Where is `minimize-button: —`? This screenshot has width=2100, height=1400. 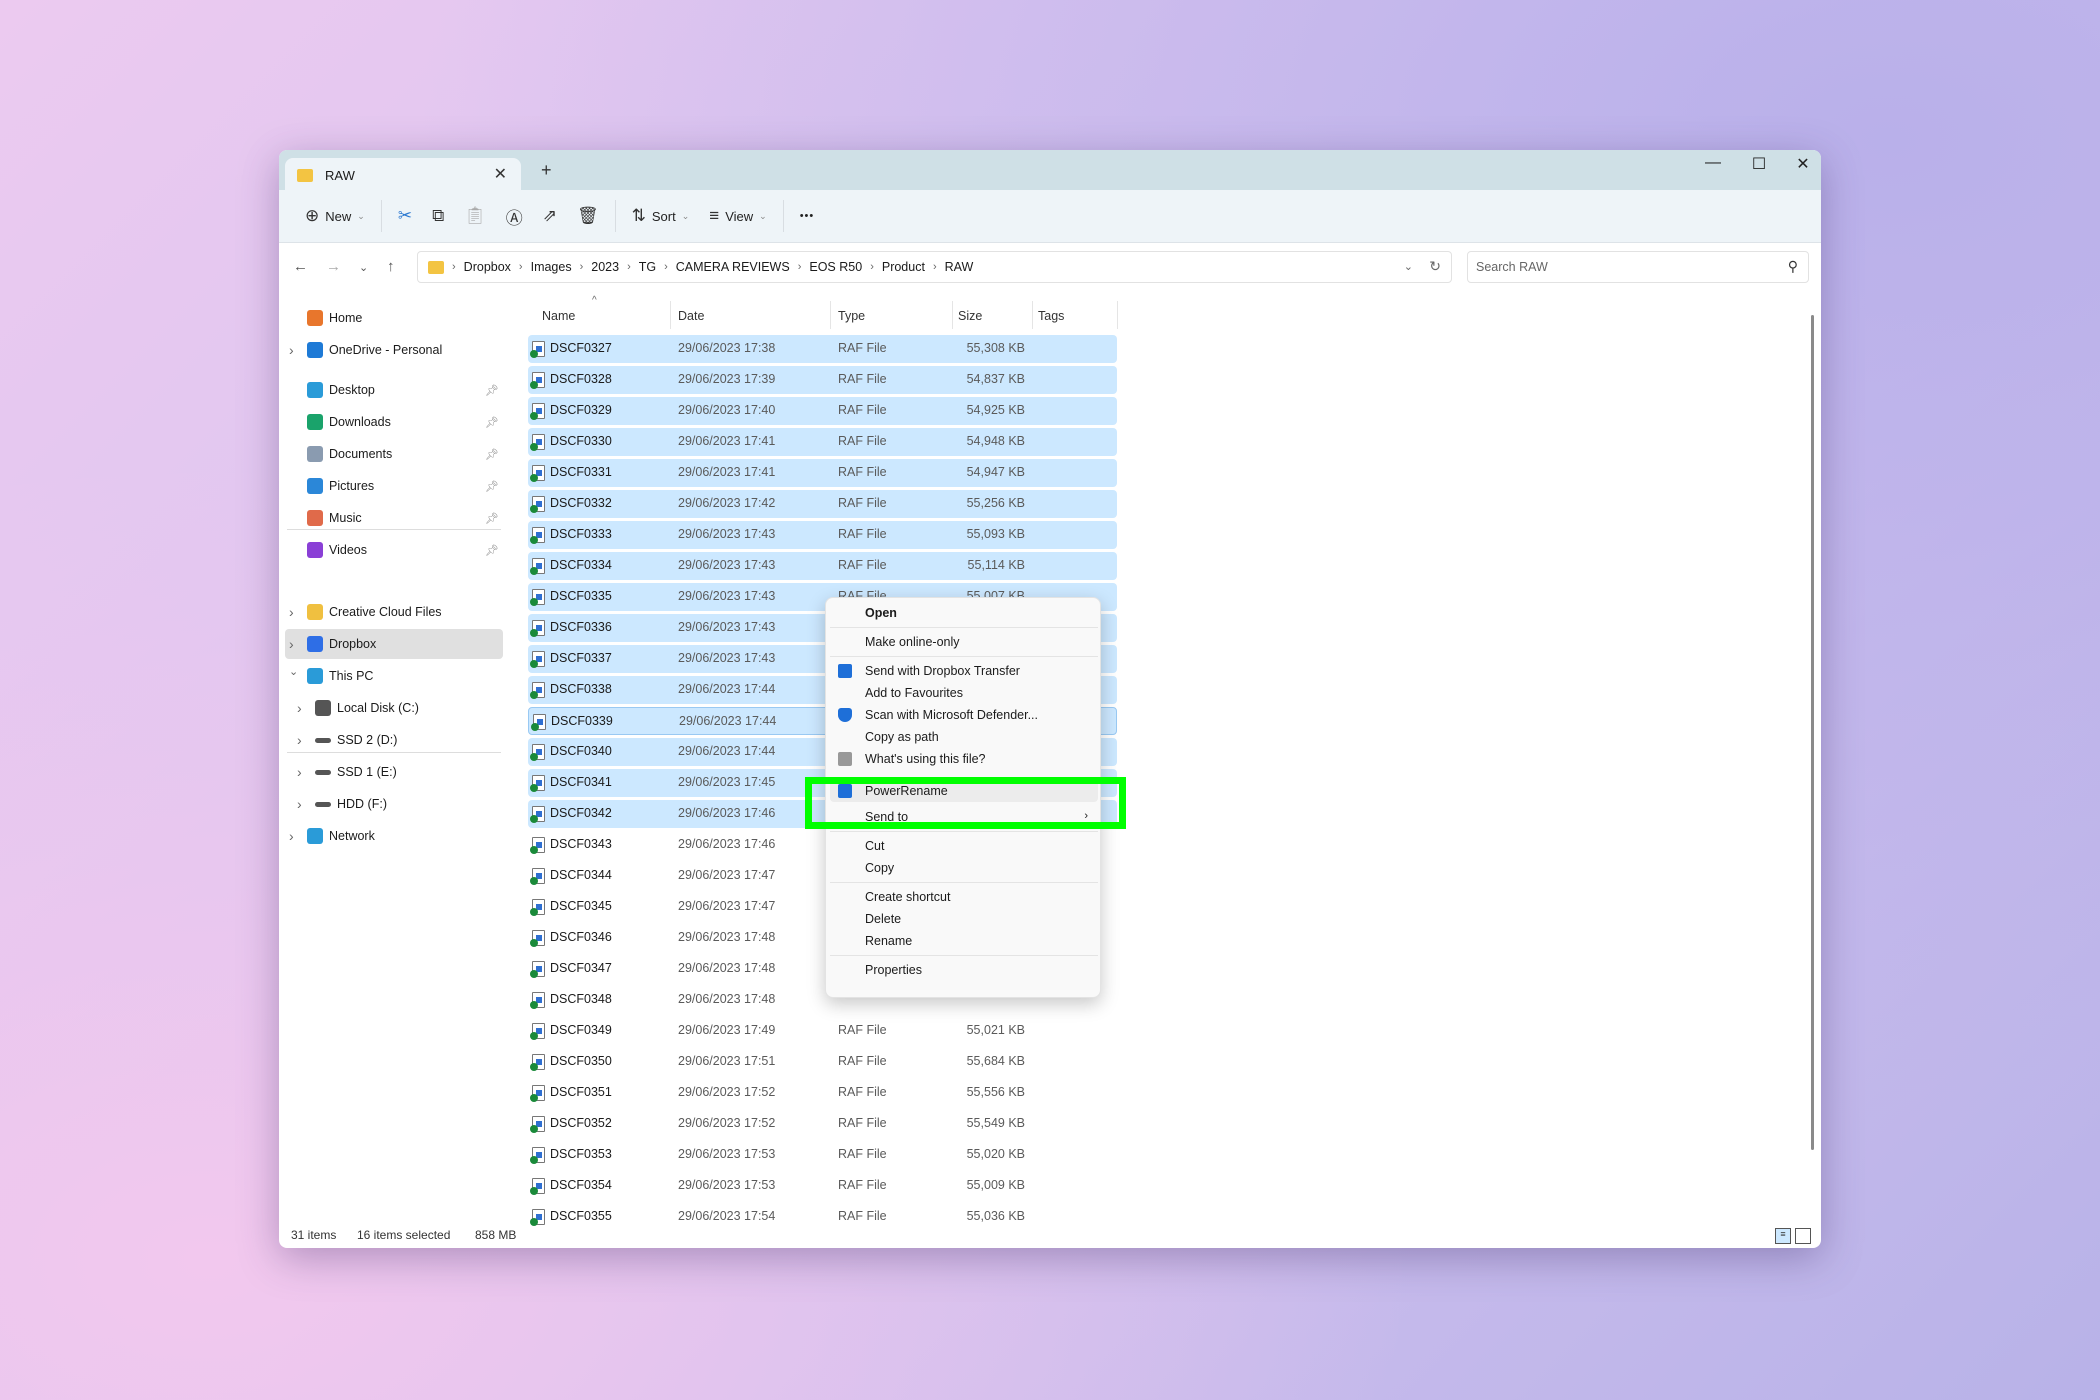
minimize-button: — is located at coordinates (1713, 163).